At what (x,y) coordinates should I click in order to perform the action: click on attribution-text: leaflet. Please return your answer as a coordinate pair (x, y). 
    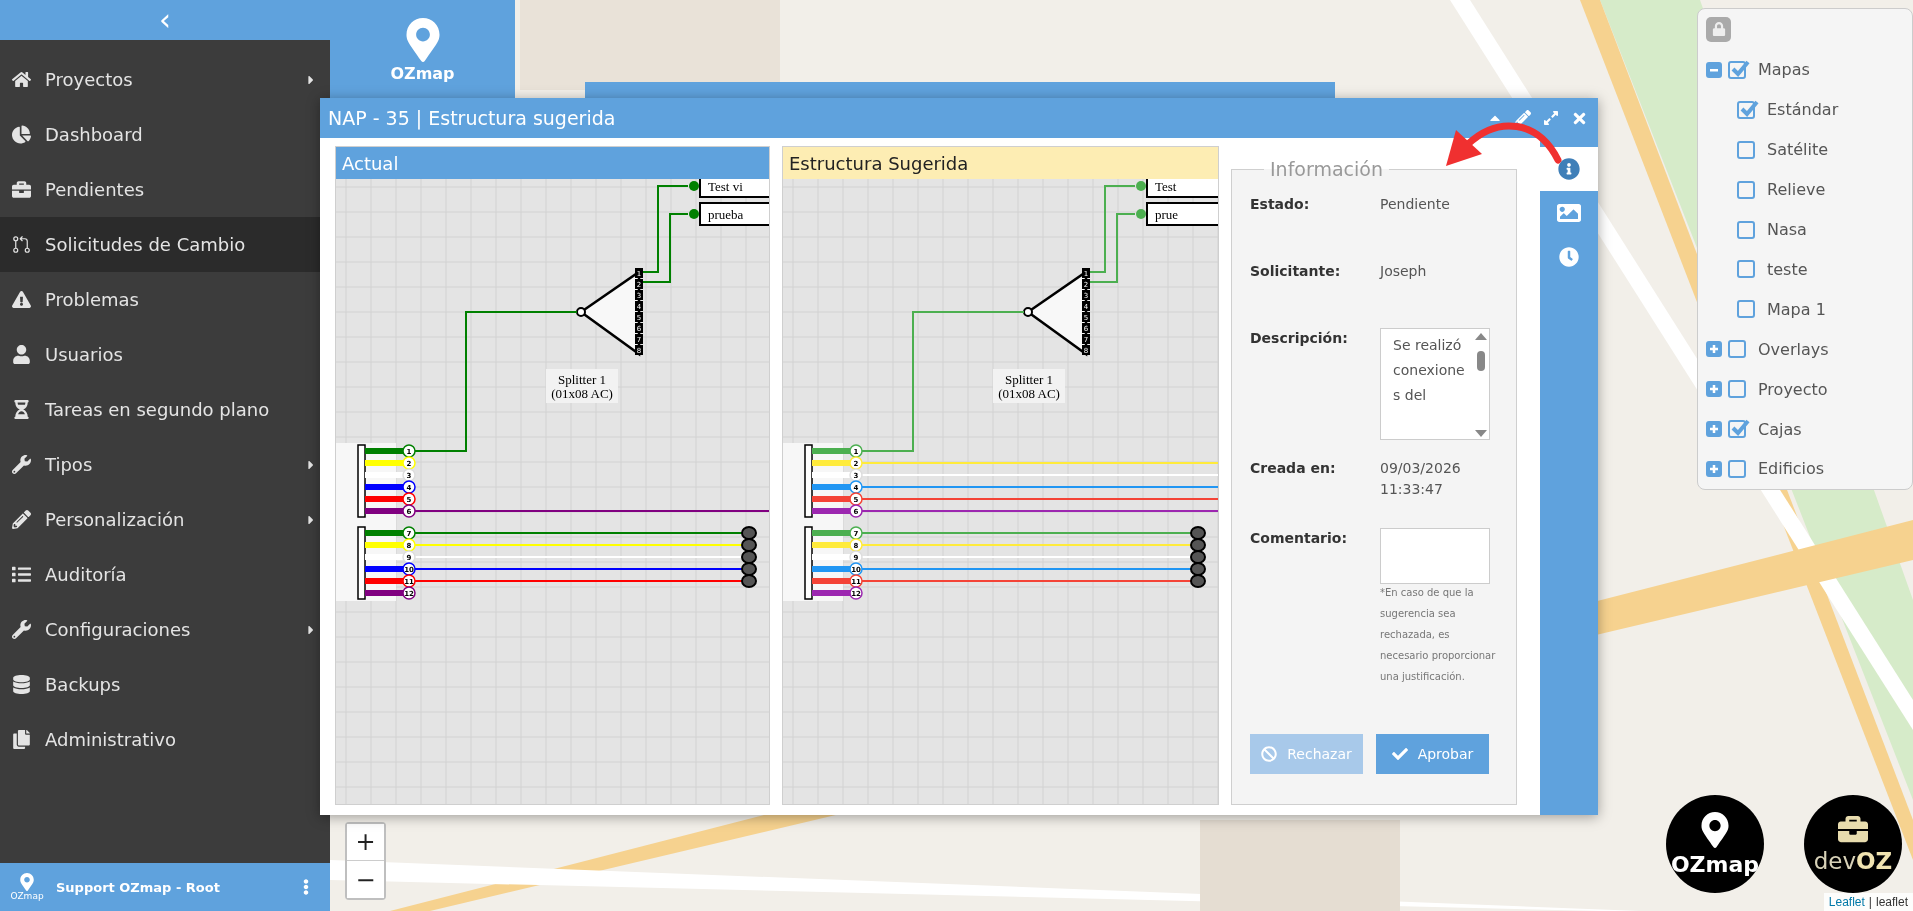
    Looking at the image, I should click on (1891, 902).